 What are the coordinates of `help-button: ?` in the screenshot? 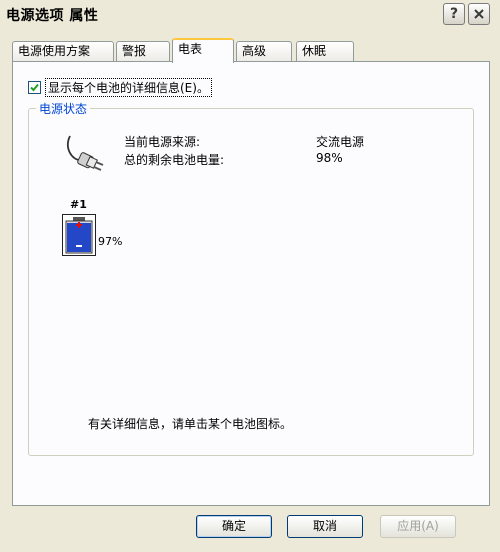 It's located at (454, 14).